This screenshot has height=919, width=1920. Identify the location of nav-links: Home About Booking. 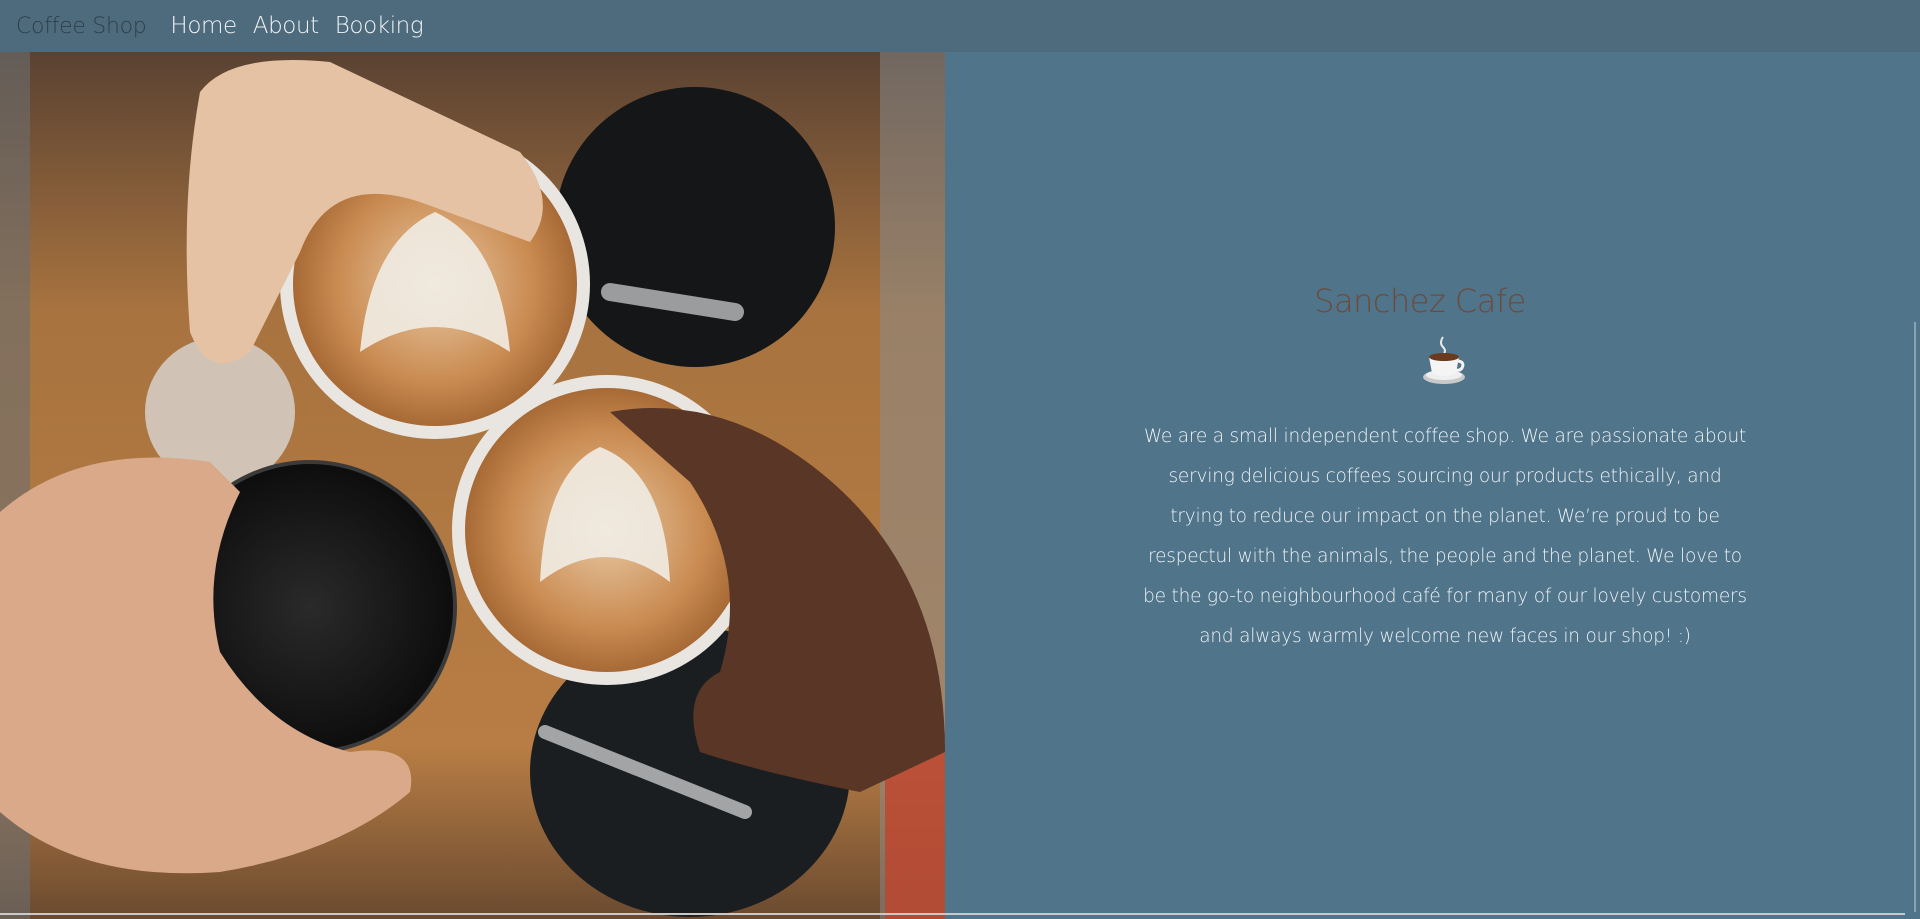
(304, 26).